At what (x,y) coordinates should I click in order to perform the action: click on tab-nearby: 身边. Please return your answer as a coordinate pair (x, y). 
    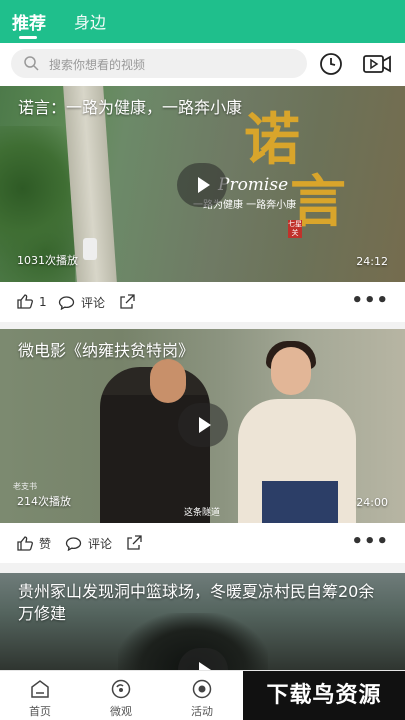
    Looking at the image, I should click on (90, 21).